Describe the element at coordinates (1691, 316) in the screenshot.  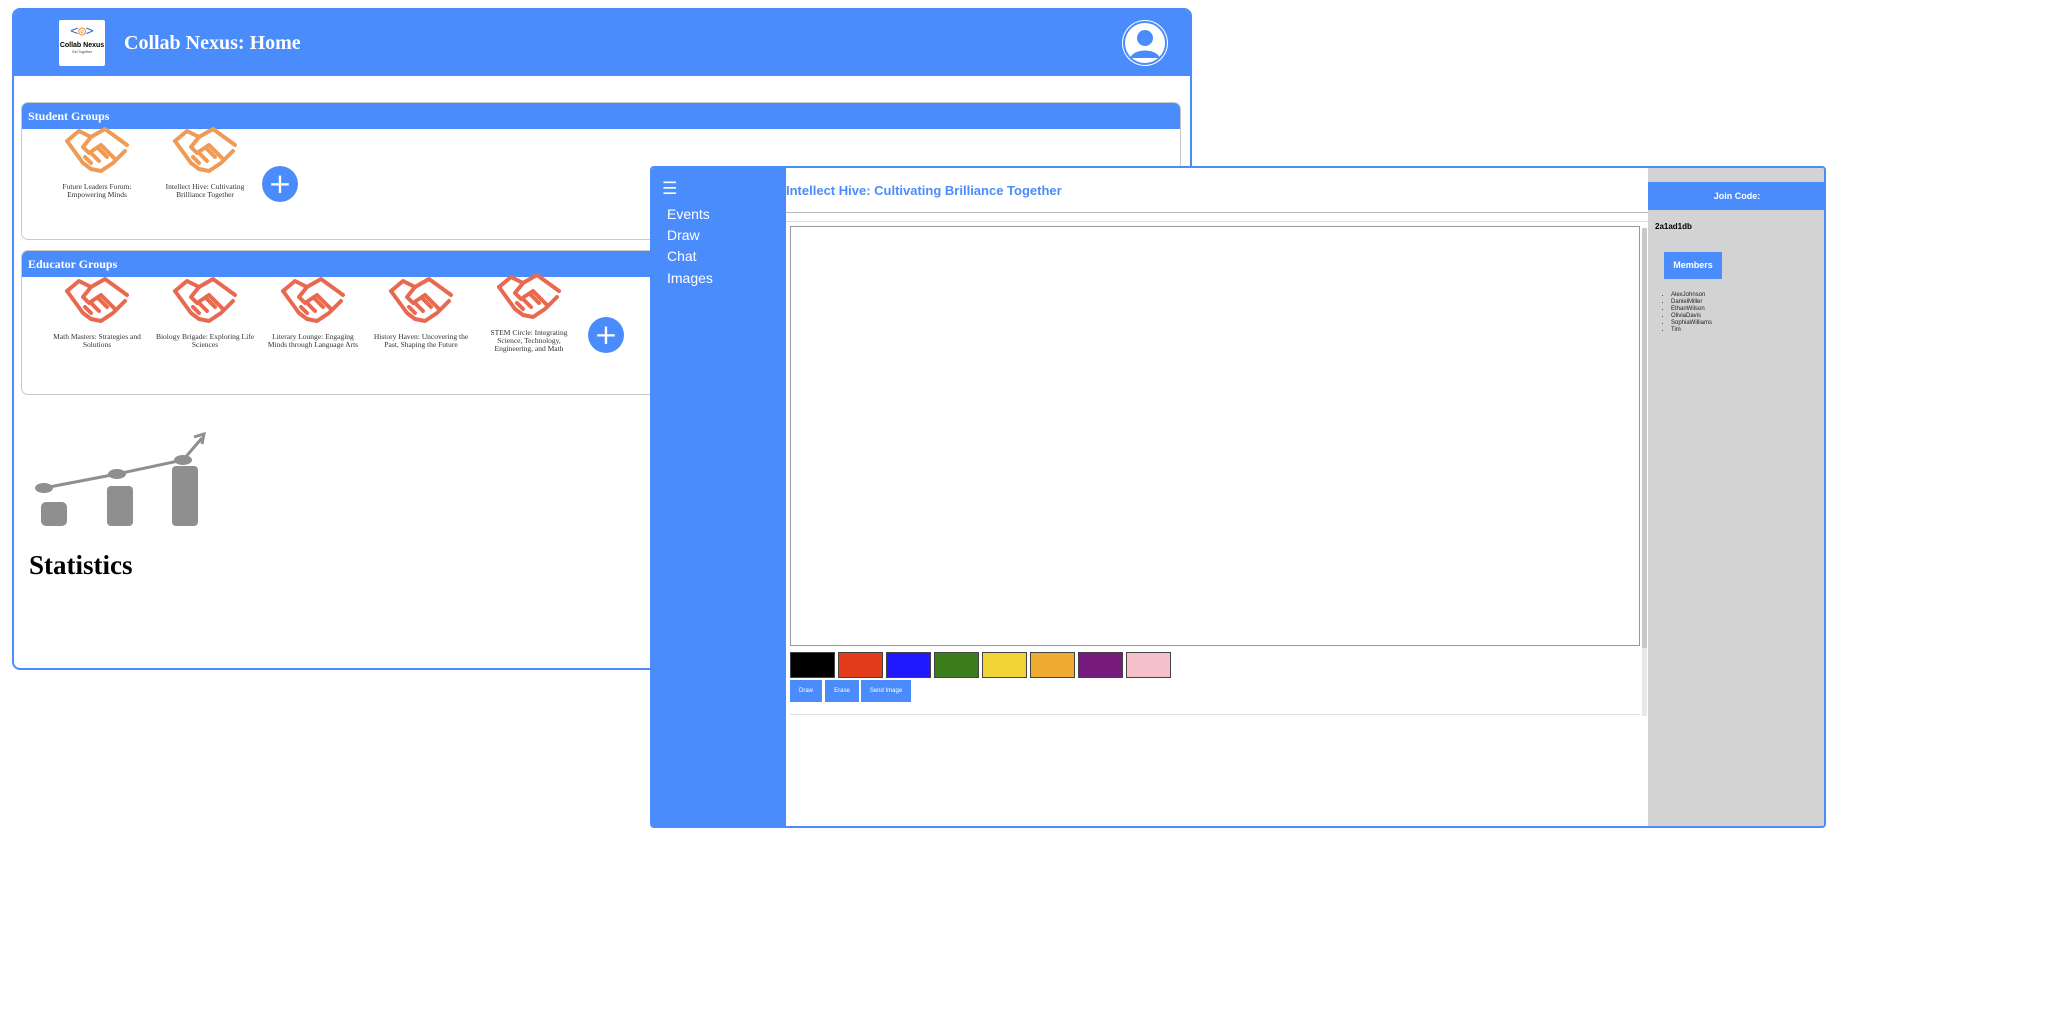
I see `member-item: OliviaDavis` at that location.